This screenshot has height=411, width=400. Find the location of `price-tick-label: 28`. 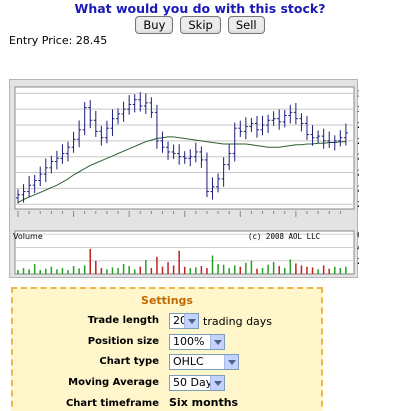

price-tick-label: 28 is located at coordinates (358, 141).